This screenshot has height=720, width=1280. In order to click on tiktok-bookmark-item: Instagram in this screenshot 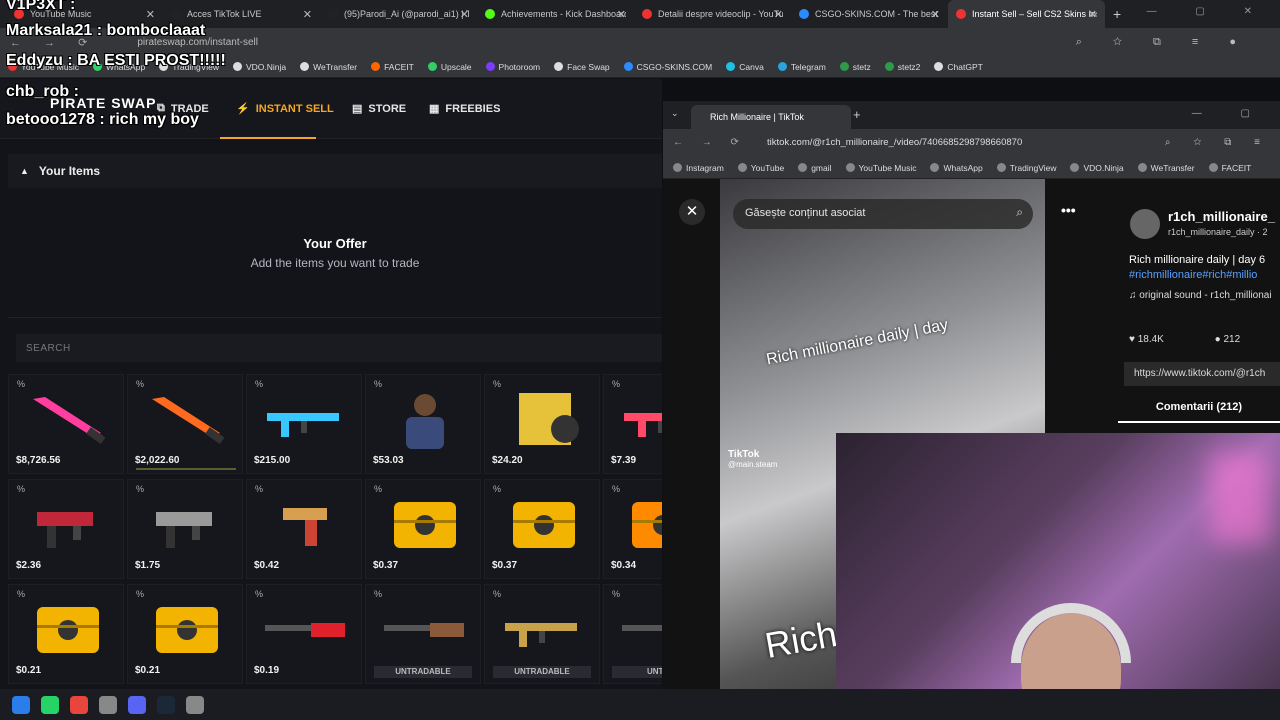, I will do `click(698, 168)`.